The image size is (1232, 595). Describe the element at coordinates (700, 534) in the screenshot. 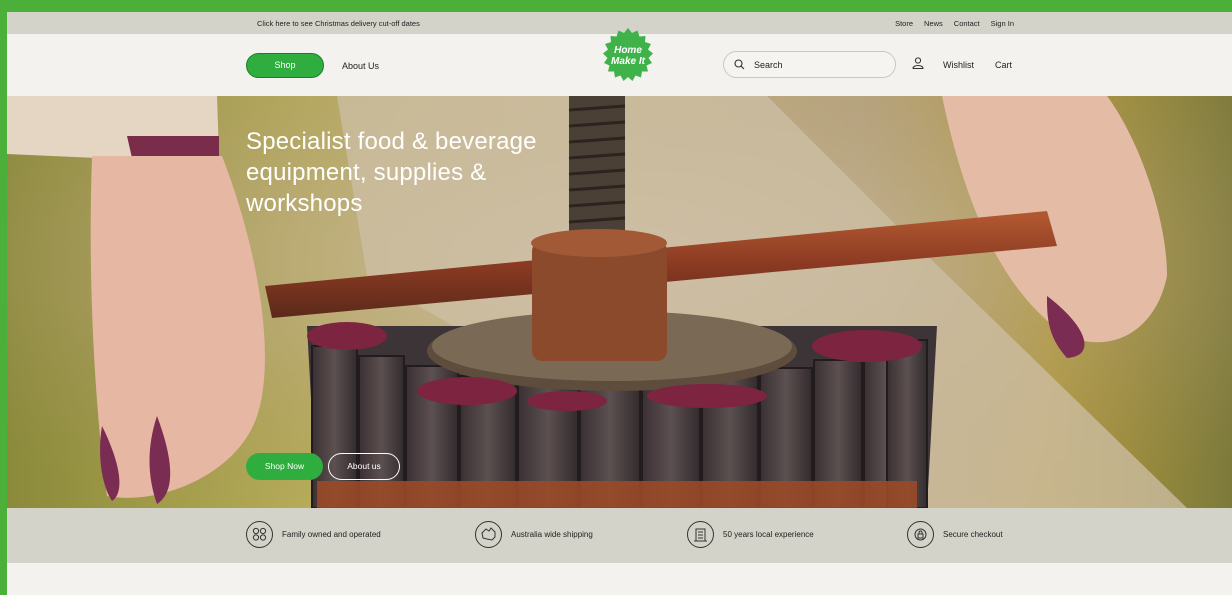

I see `building-icon` at that location.